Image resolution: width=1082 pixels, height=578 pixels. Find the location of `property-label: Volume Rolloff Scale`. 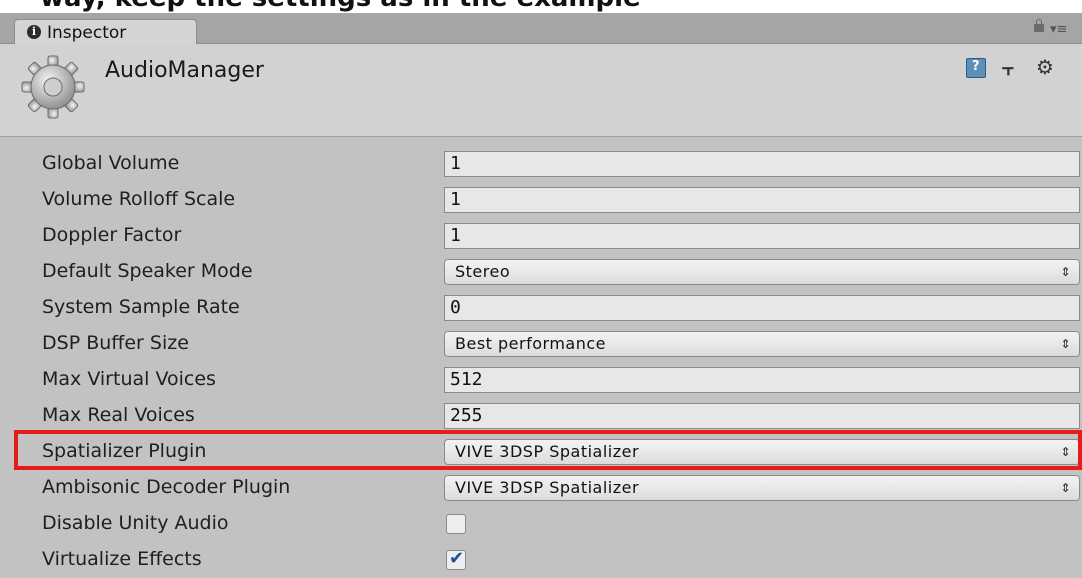

property-label: Volume Rolloff Scale is located at coordinates (139, 199).